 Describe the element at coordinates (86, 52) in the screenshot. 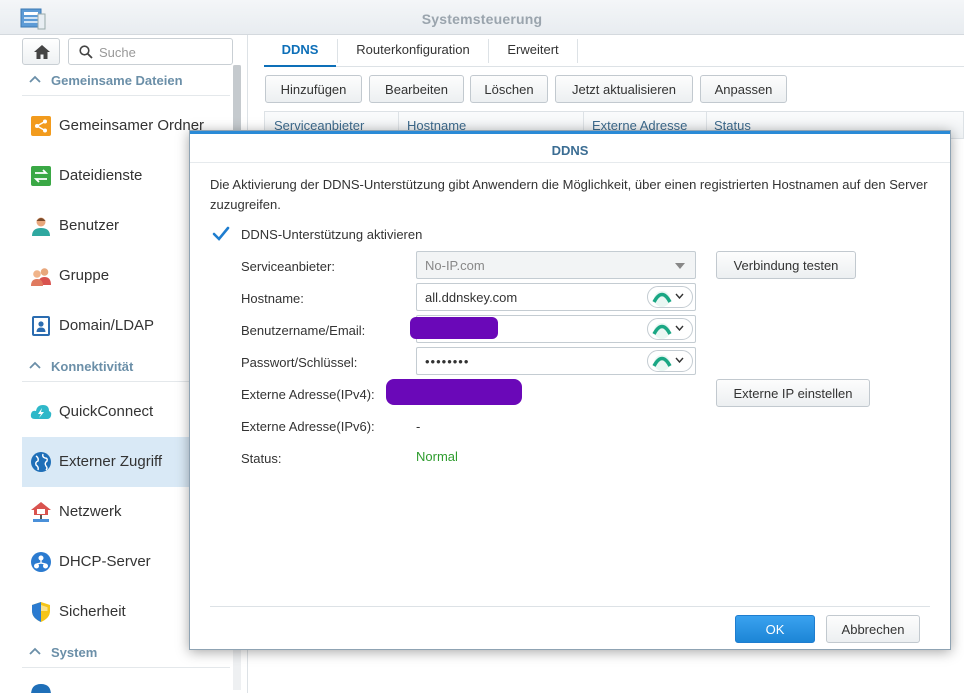

I see `search-icon` at that location.